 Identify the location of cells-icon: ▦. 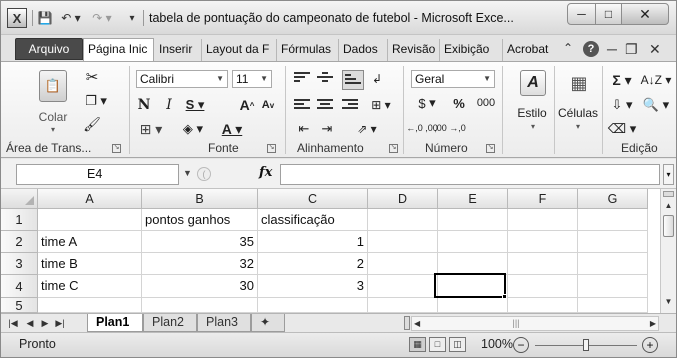
(579, 83).